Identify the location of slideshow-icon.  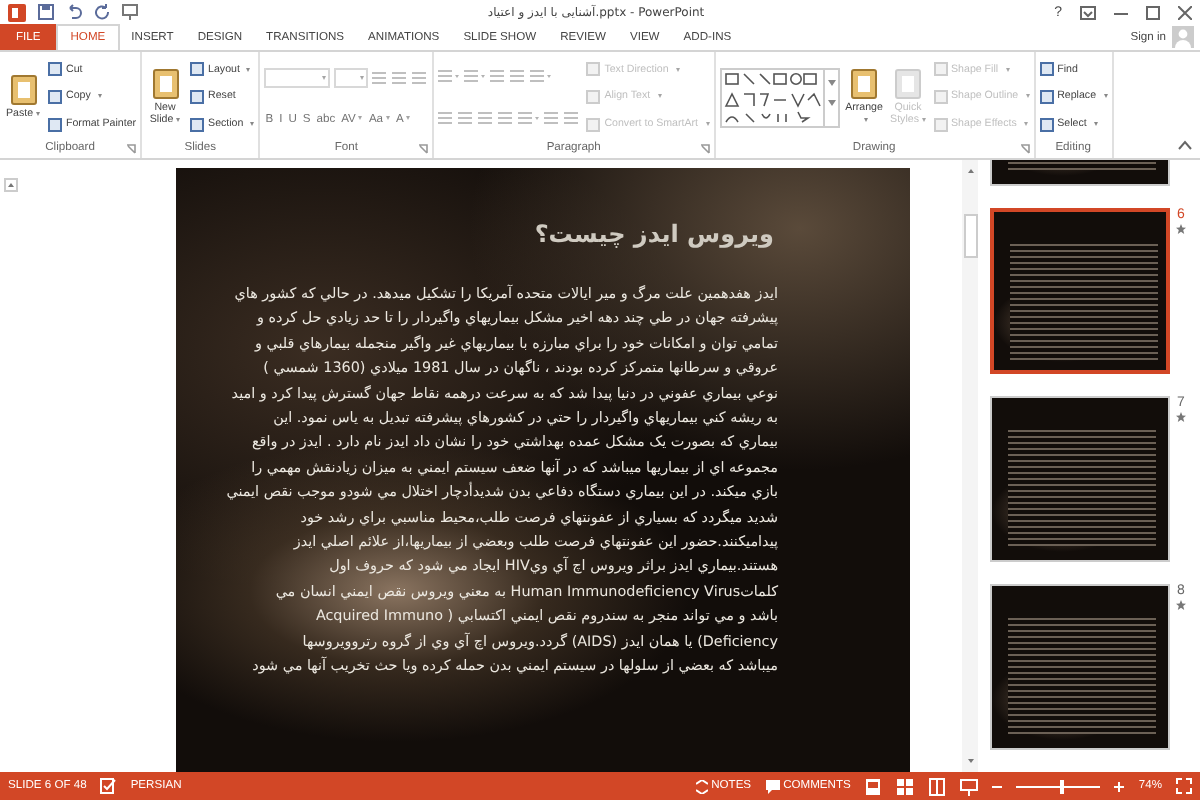
(969, 786).